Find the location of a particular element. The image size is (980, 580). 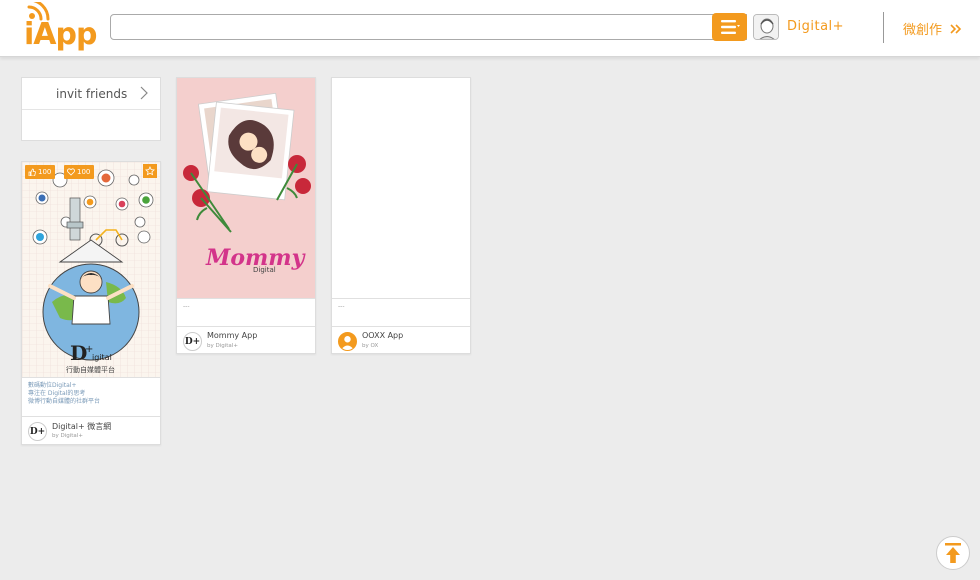

card-footer: OOXX App by OX is located at coordinates (401, 339).